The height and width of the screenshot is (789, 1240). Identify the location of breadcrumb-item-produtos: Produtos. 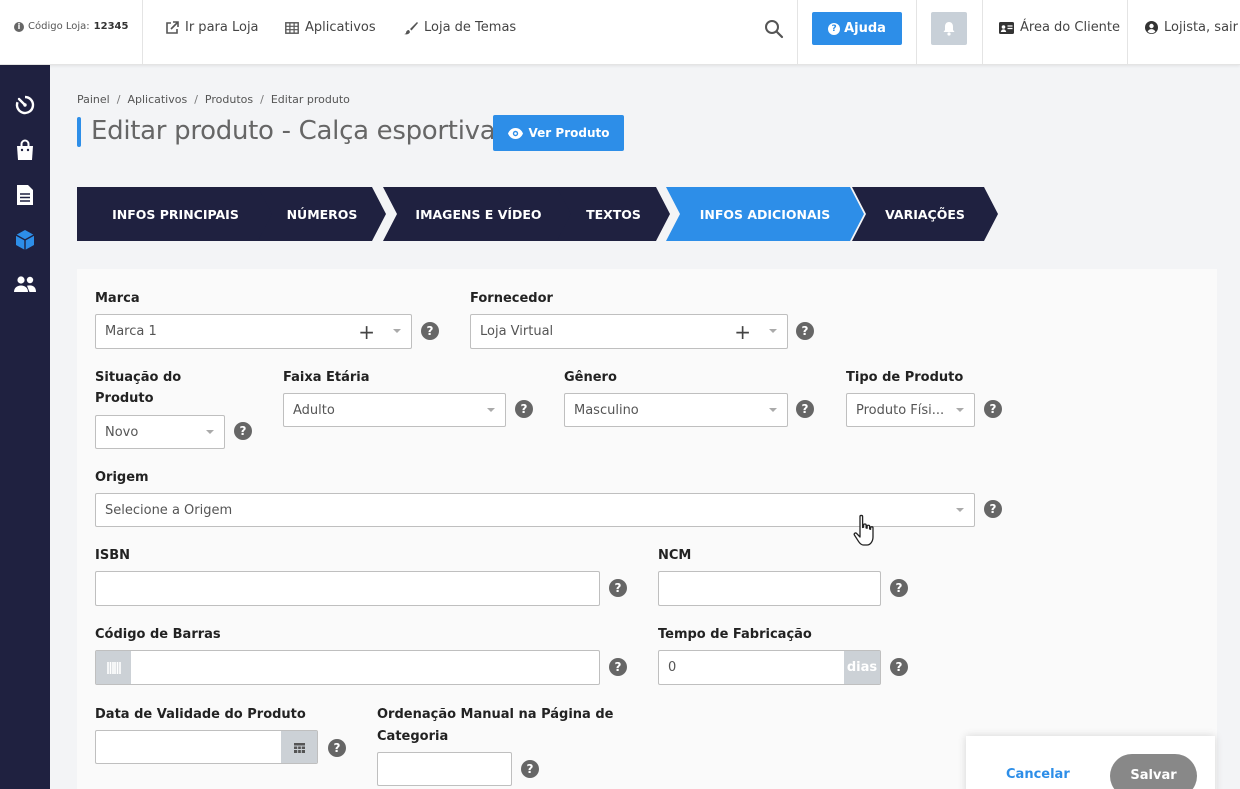
(229, 99).